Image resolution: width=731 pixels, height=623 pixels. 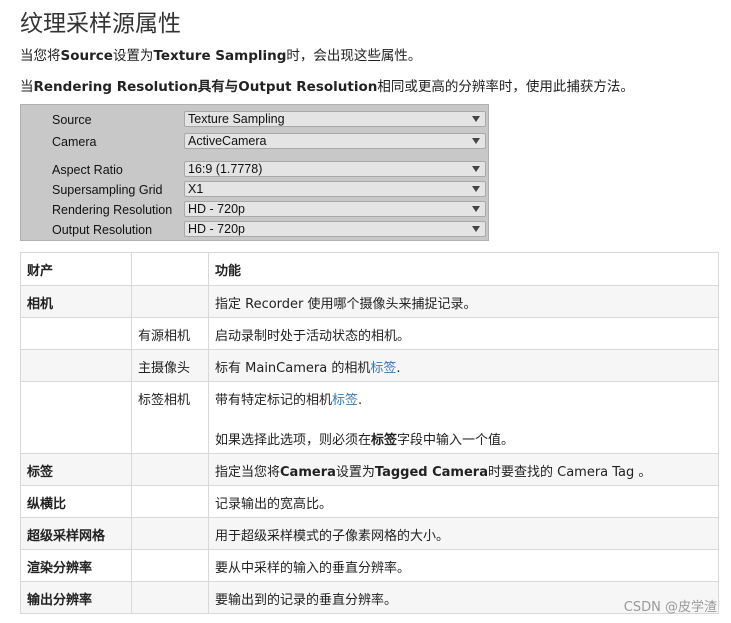 I want to click on supersampling-grid-label: Supersampling Grid, so click(x=107, y=190).